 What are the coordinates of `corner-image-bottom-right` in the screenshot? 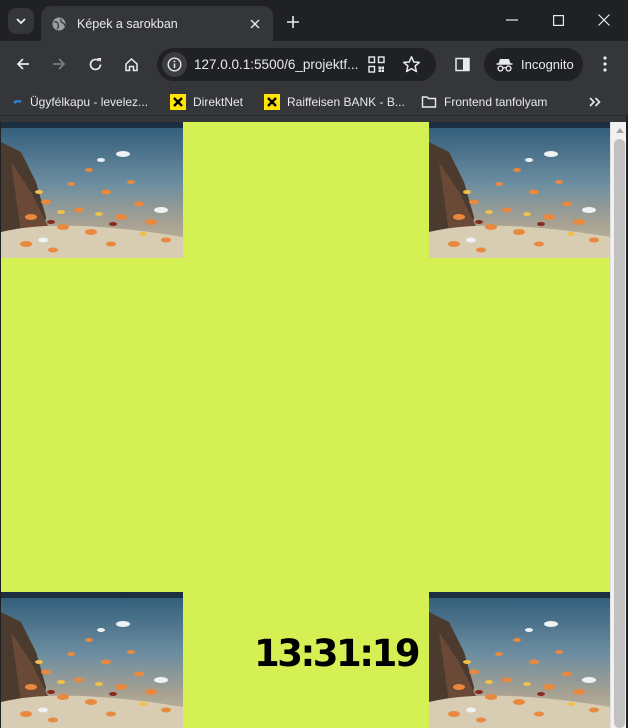 It's located at (519, 660).